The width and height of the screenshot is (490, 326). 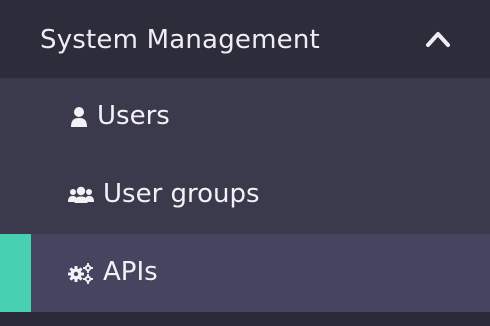 What do you see at coordinates (130, 272) in the screenshot?
I see `menu-item-label: APIs` at bounding box center [130, 272].